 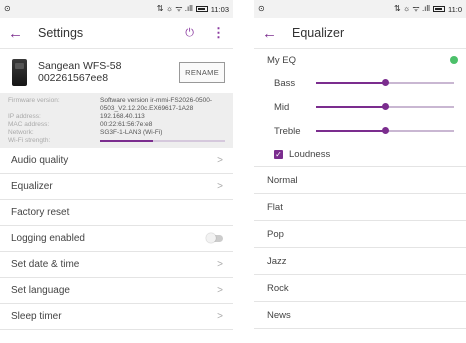 I want to click on treble-slider, so click(x=385, y=130).